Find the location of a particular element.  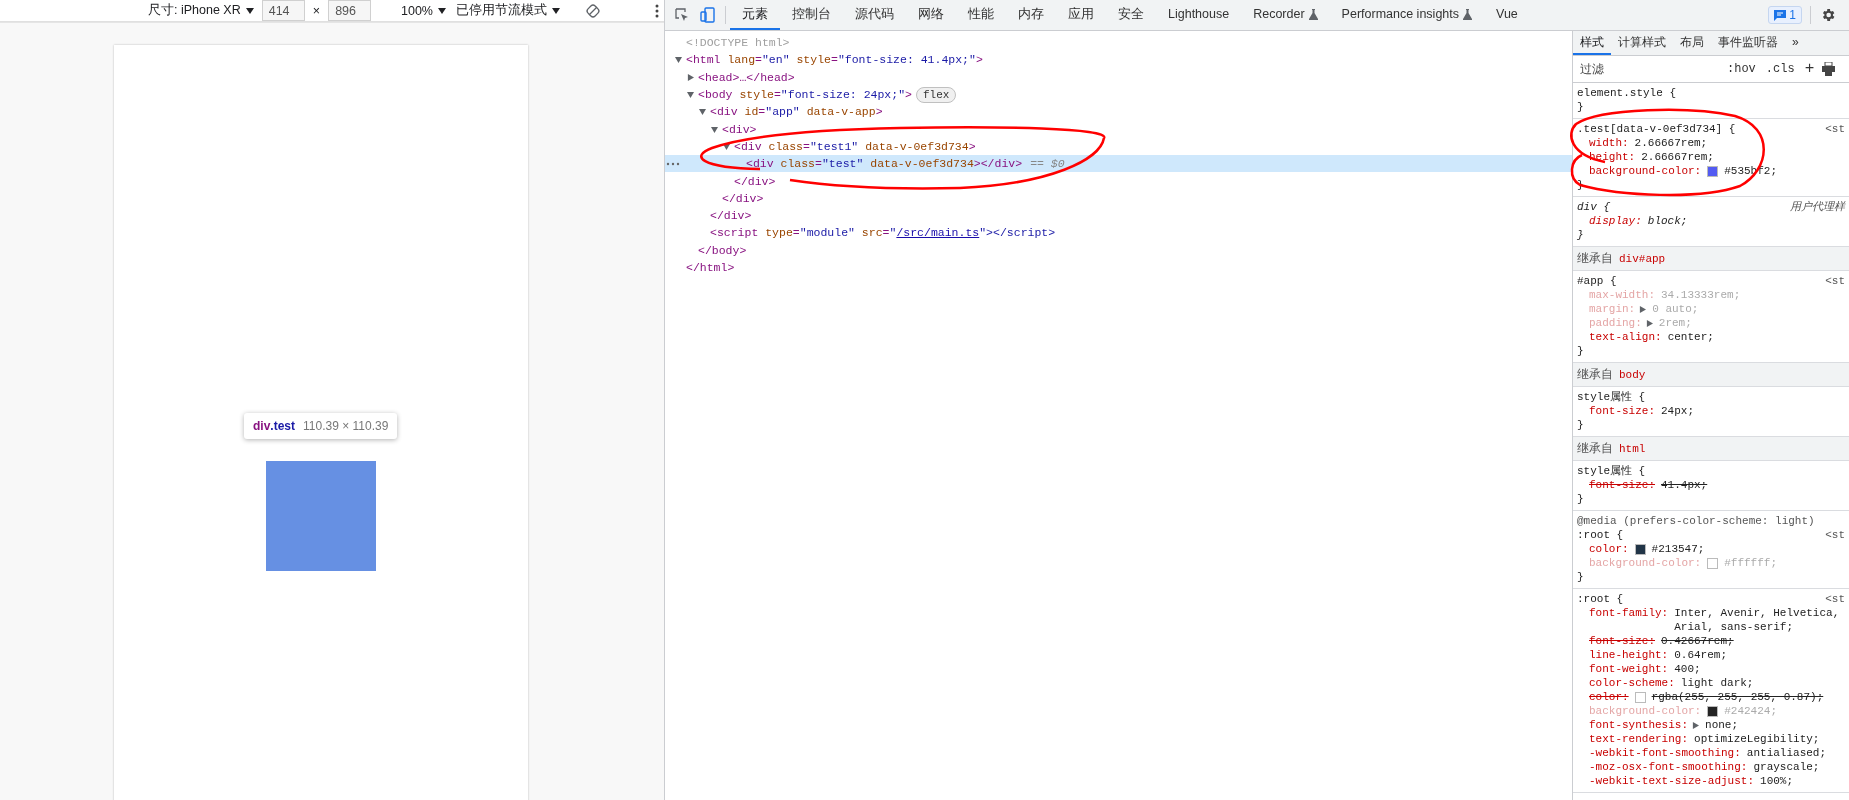

printer-icon is located at coordinates (1829, 69).